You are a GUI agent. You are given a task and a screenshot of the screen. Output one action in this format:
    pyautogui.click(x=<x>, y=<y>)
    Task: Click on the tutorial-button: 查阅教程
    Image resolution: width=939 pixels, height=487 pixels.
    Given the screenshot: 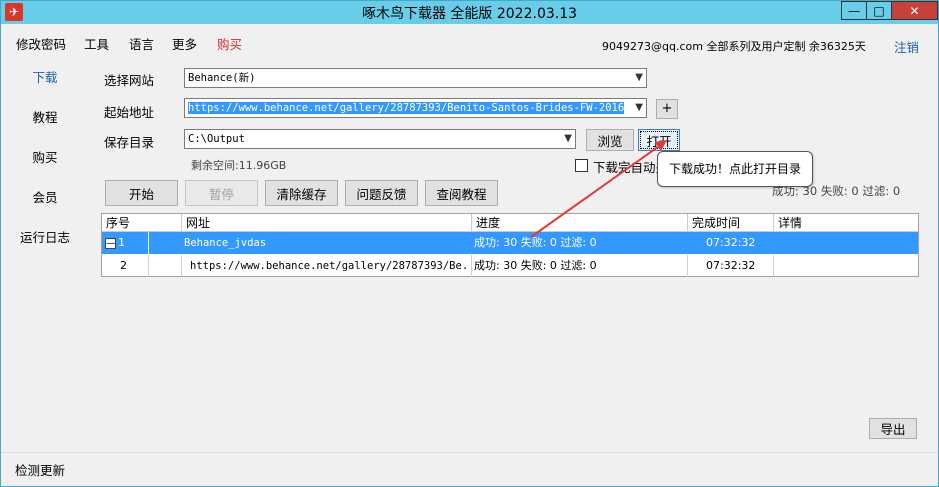 What is the action you would take?
    pyautogui.click(x=461, y=193)
    